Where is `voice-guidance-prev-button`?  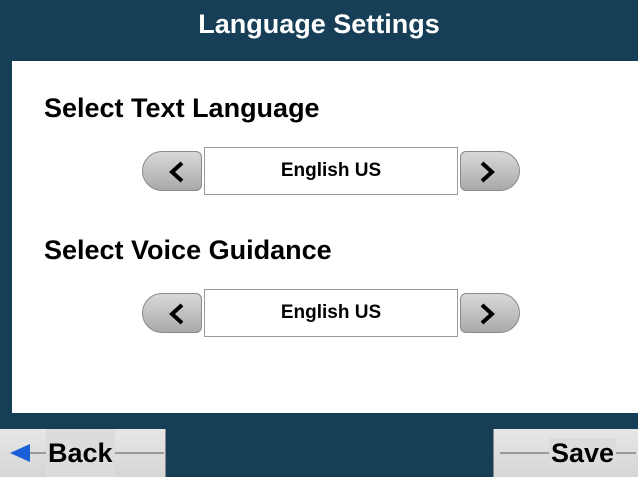
voice-guidance-prev-button is located at coordinates (172, 313).